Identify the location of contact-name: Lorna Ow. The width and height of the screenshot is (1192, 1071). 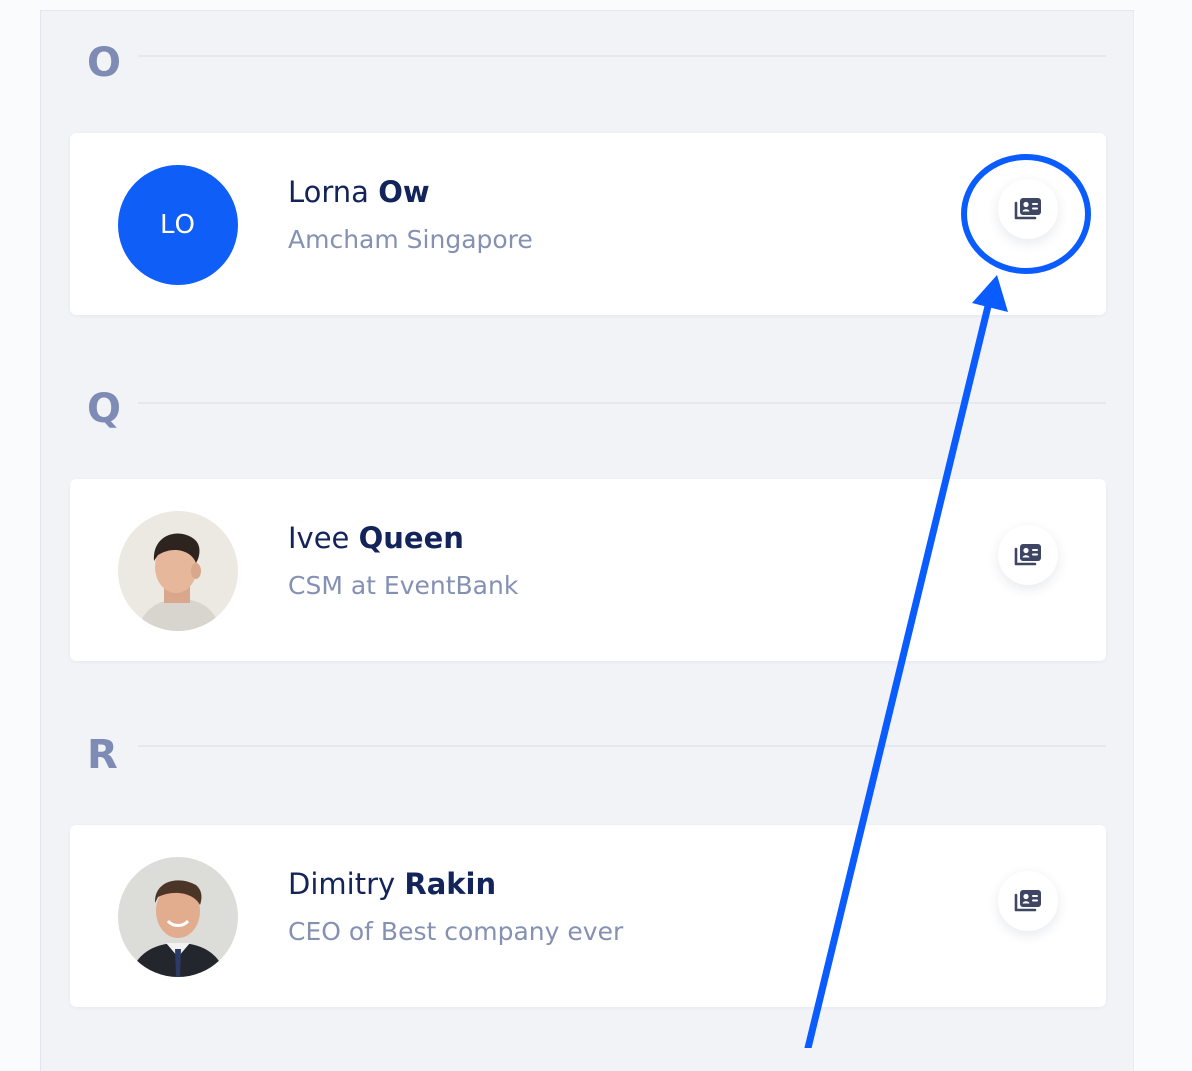
(359, 192).